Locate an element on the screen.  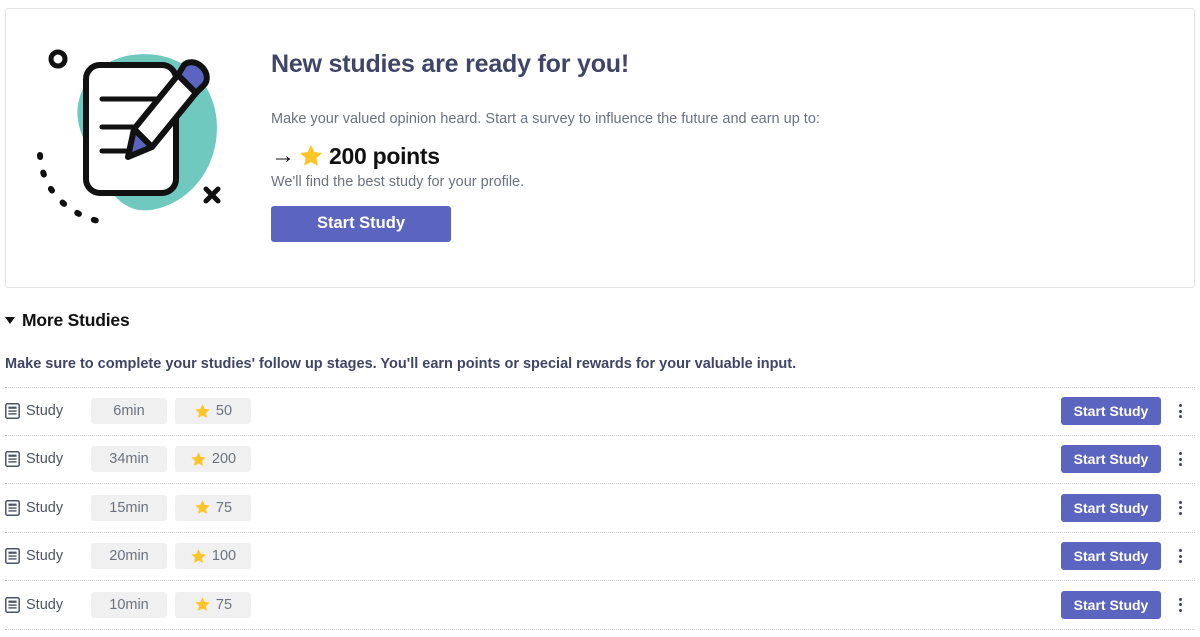
points-badge: 50 is located at coordinates (213, 411).